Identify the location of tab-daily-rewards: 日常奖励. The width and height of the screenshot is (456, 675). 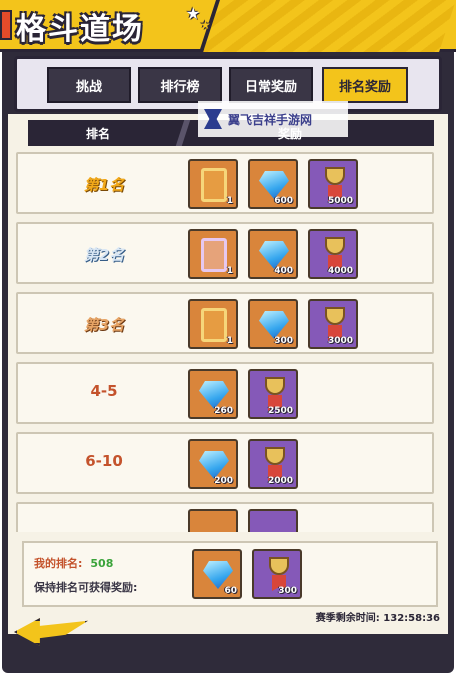
(271, 85).